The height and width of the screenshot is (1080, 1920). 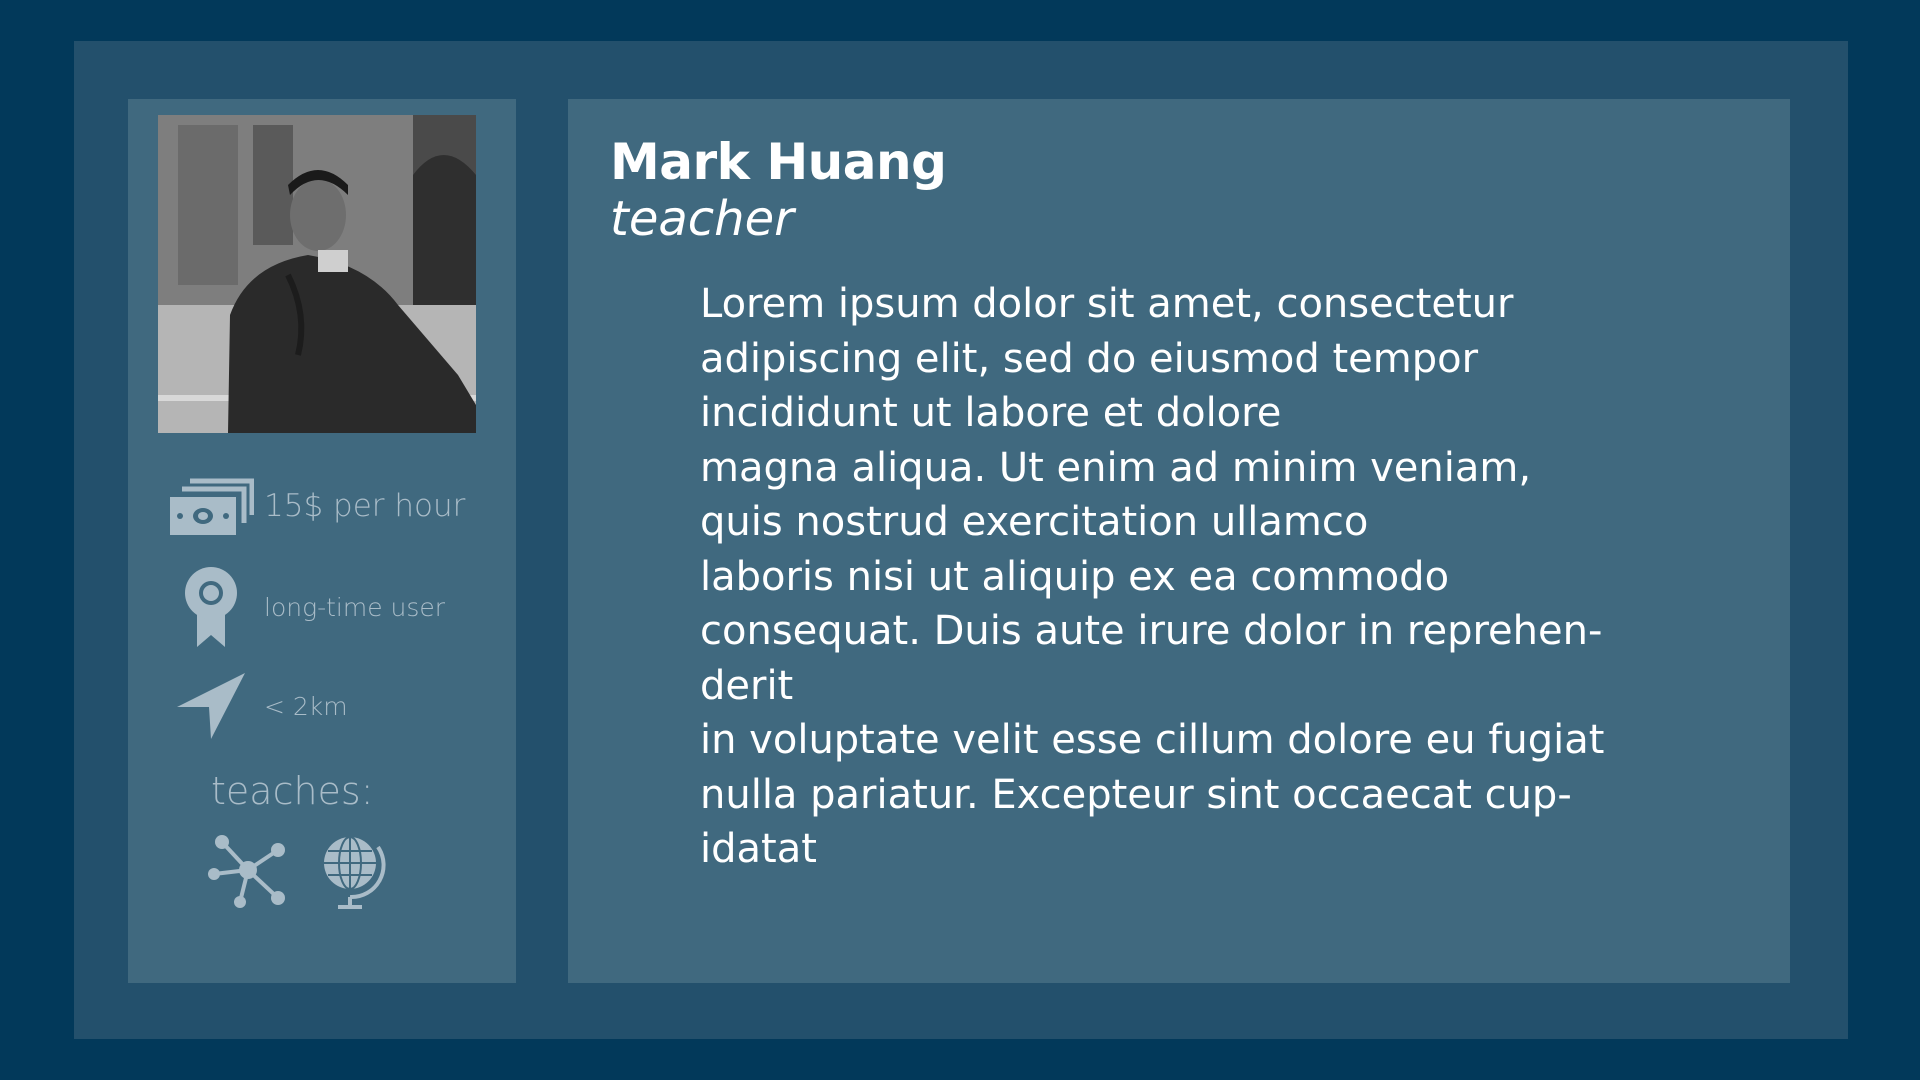 I want to click on profile-role: teacher, so click(x=702, y=219).